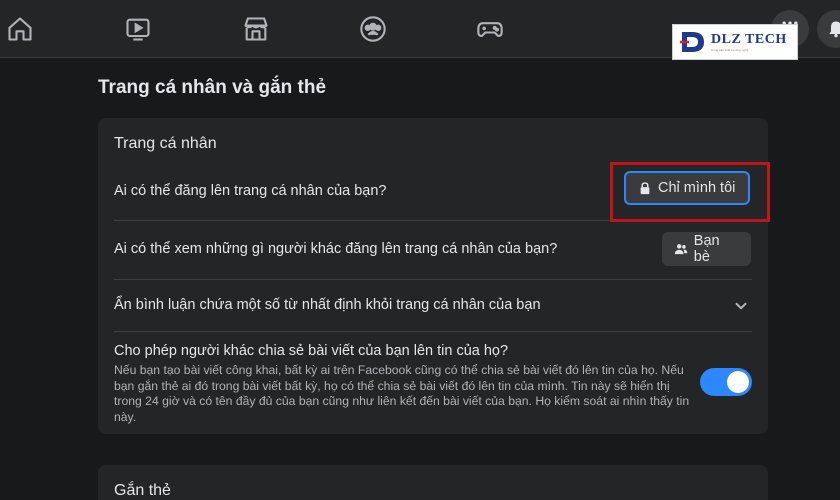 The image size is (840, 500). What do you see at coordinates (256, 29) in the screenshot?
I see `marketplace-icon` at bounding box center [256, 29].